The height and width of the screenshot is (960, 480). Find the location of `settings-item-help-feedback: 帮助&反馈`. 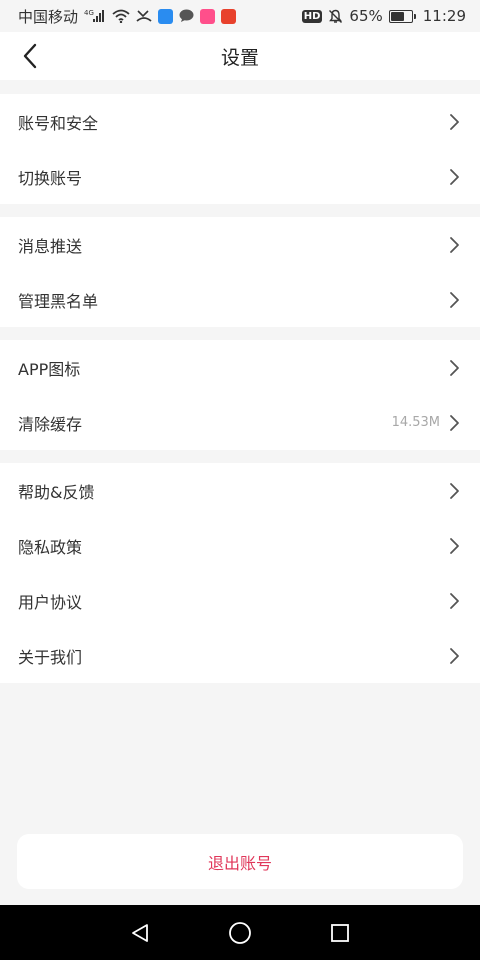

settings-item-help-feedback: 帮助&反馈 is located at coordinates (240, 490).